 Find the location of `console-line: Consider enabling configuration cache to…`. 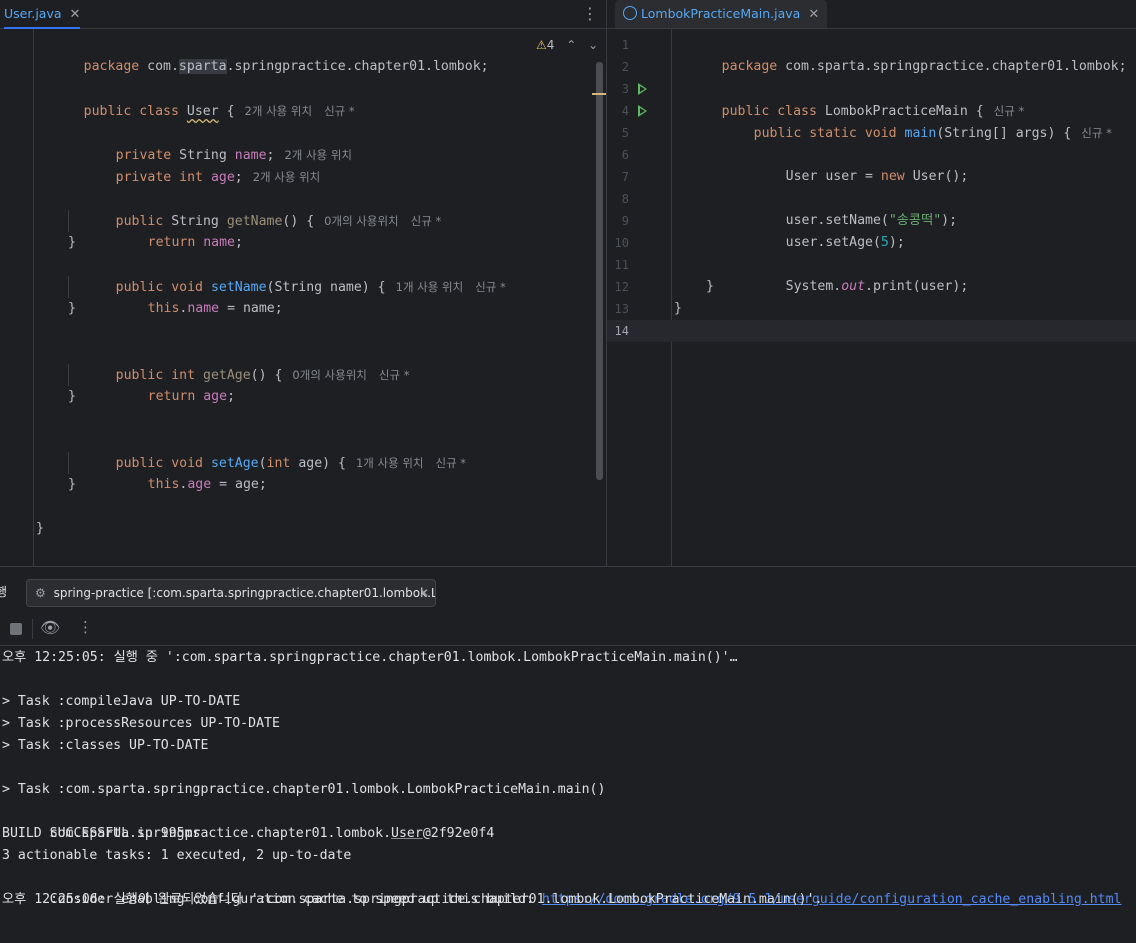

console-line: Consider enabling configuration cache to… is located at coordinates (585, 899).